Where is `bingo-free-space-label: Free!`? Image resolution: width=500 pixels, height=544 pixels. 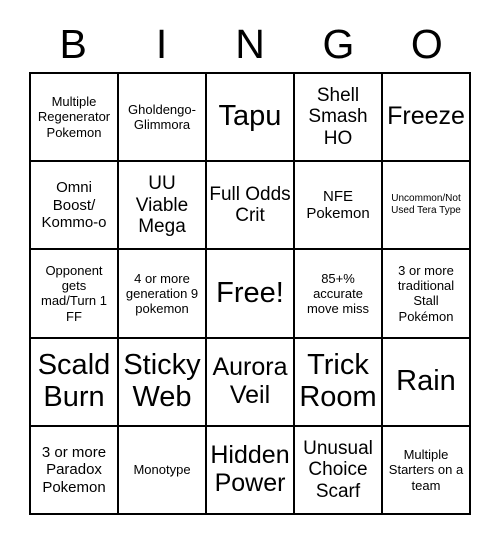 bingo-free-space-label: Free! is located at coordinates (250, 292).